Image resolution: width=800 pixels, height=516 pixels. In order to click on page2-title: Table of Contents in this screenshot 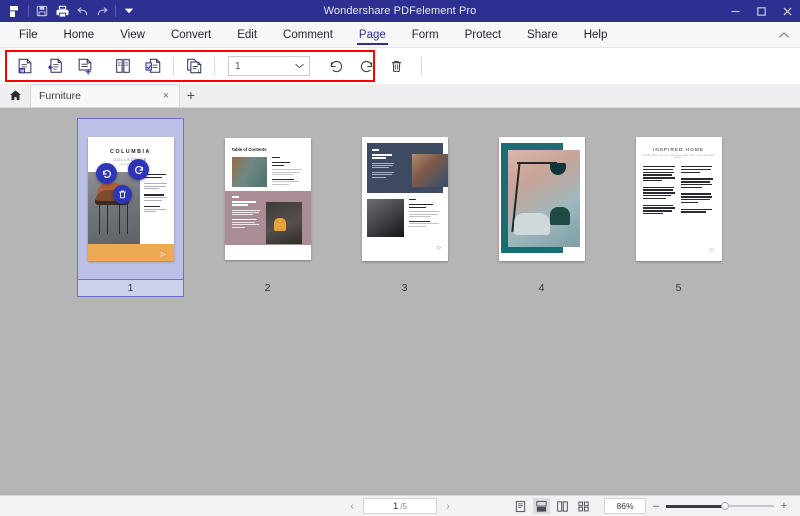, I will do `click(249, 149)`.